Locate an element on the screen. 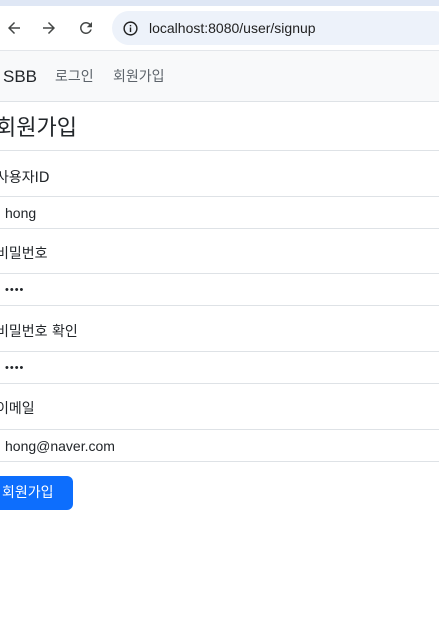 The image size is (439, 619). back-button is located at coordinates (14, 28).